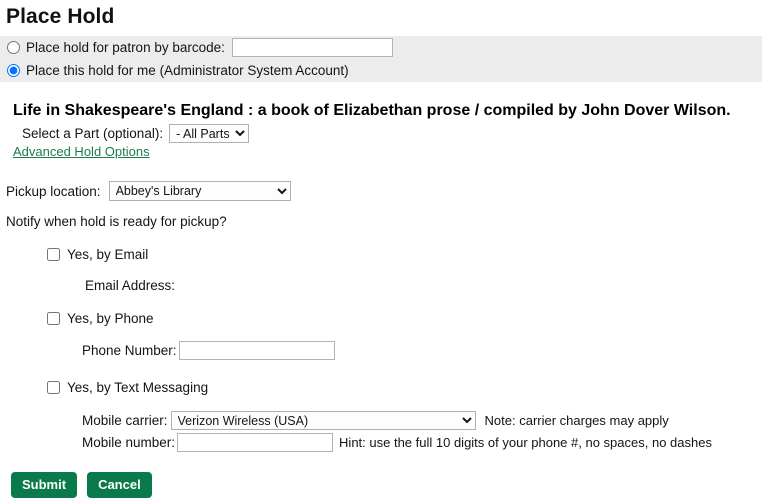  I want to click on patron-barcode-label: Place hold for patron by barcode:, so click(125, 47).